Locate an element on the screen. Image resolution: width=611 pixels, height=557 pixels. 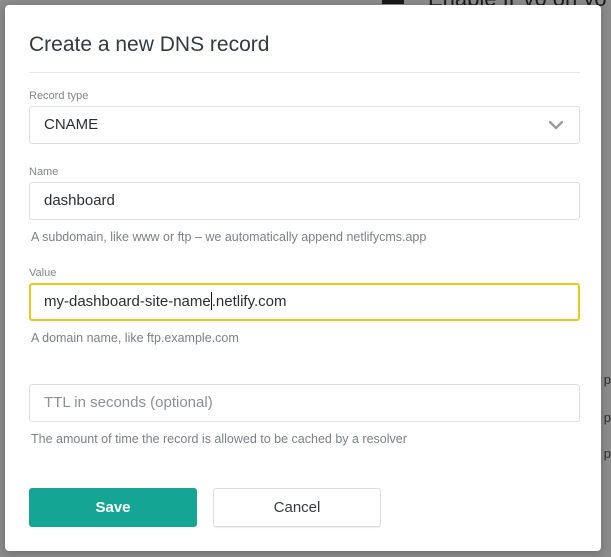
value-label: Value is located at coordinates (43, 273).